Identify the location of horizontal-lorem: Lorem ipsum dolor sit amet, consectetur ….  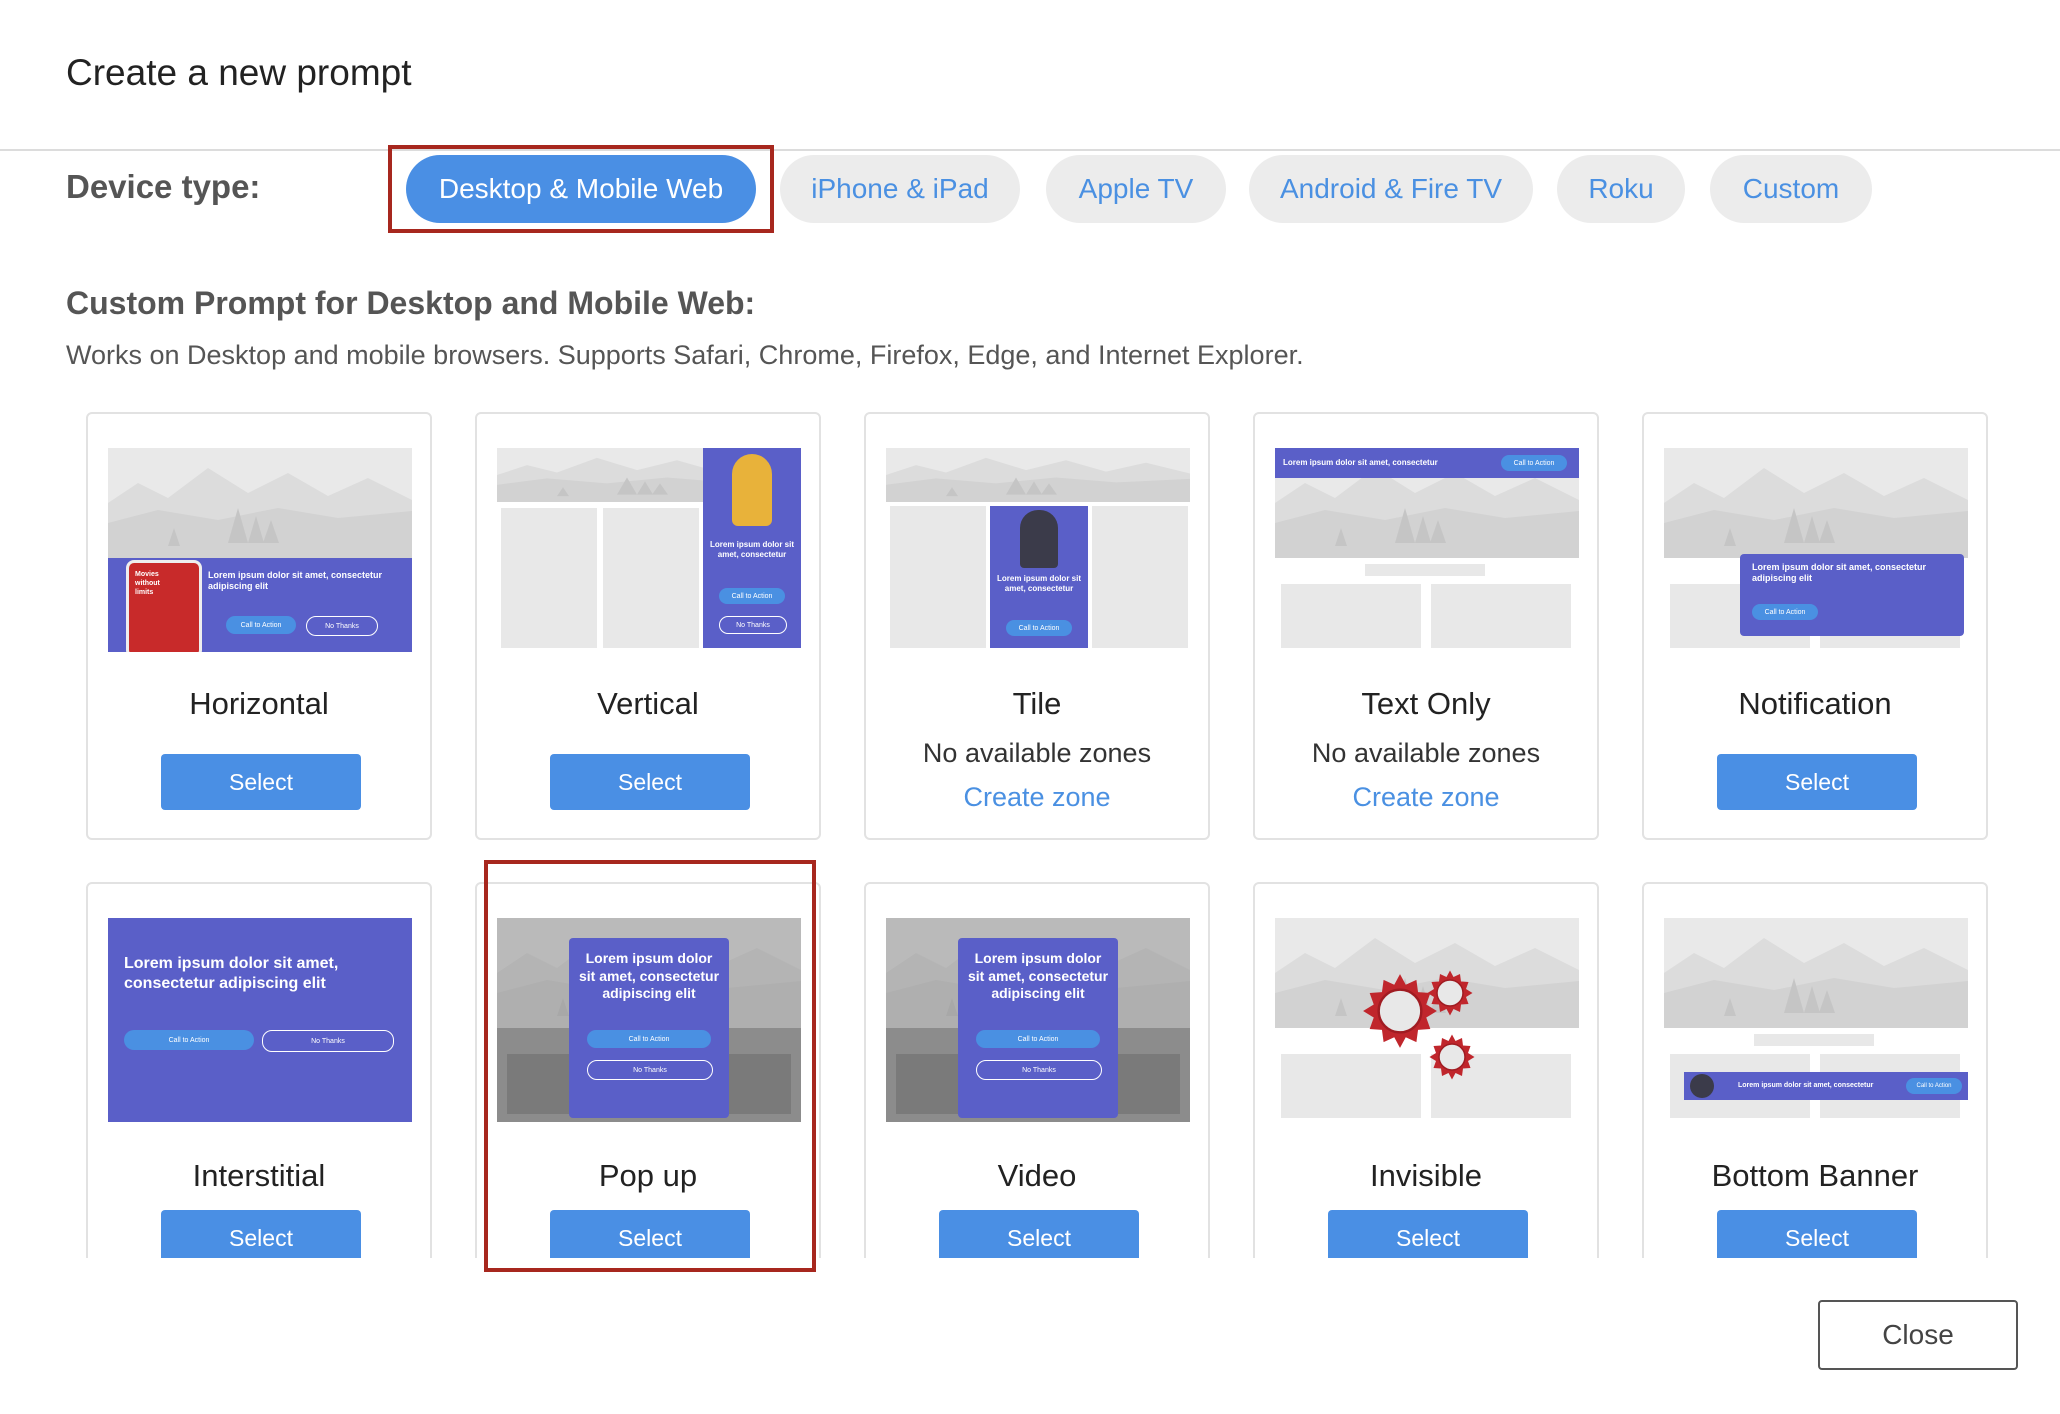
(295, 581).